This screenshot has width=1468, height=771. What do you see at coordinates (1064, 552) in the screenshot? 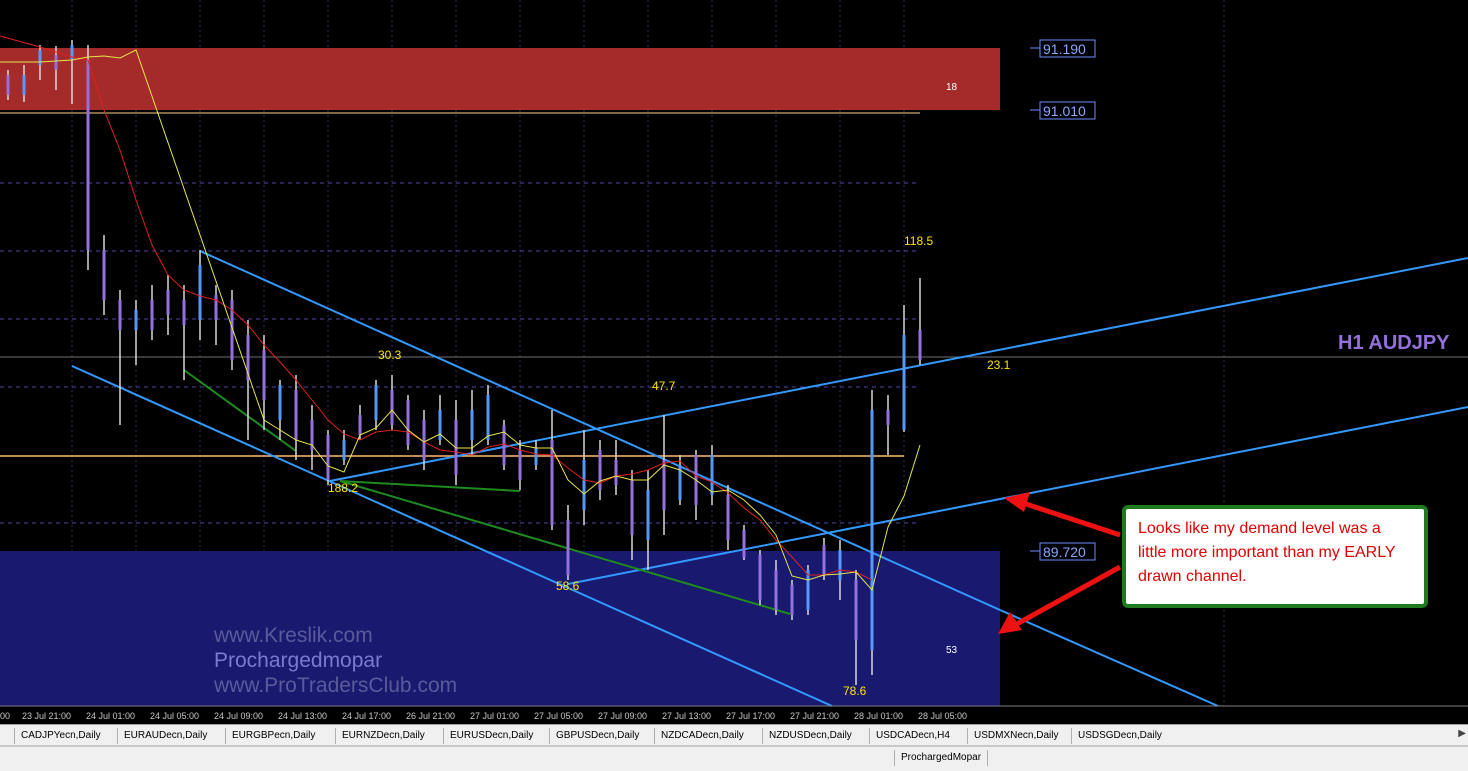
I see `price-label-89720: 89.720` at bounding box center [1064, 552].